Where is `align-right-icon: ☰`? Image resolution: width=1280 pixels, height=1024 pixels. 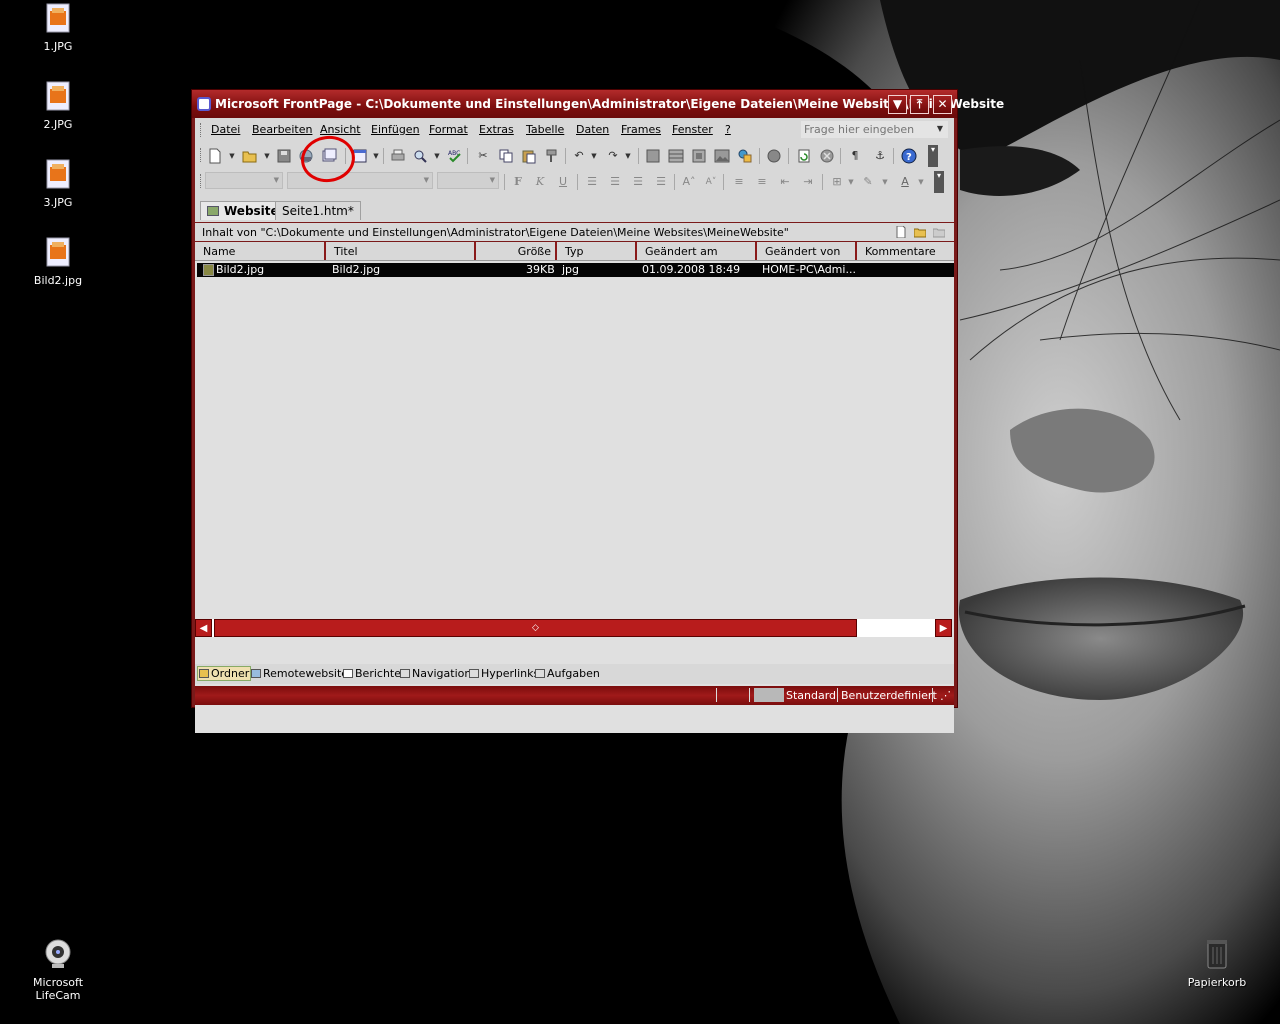
align-right-icon: ☰ is located at coordinates (638, 182).